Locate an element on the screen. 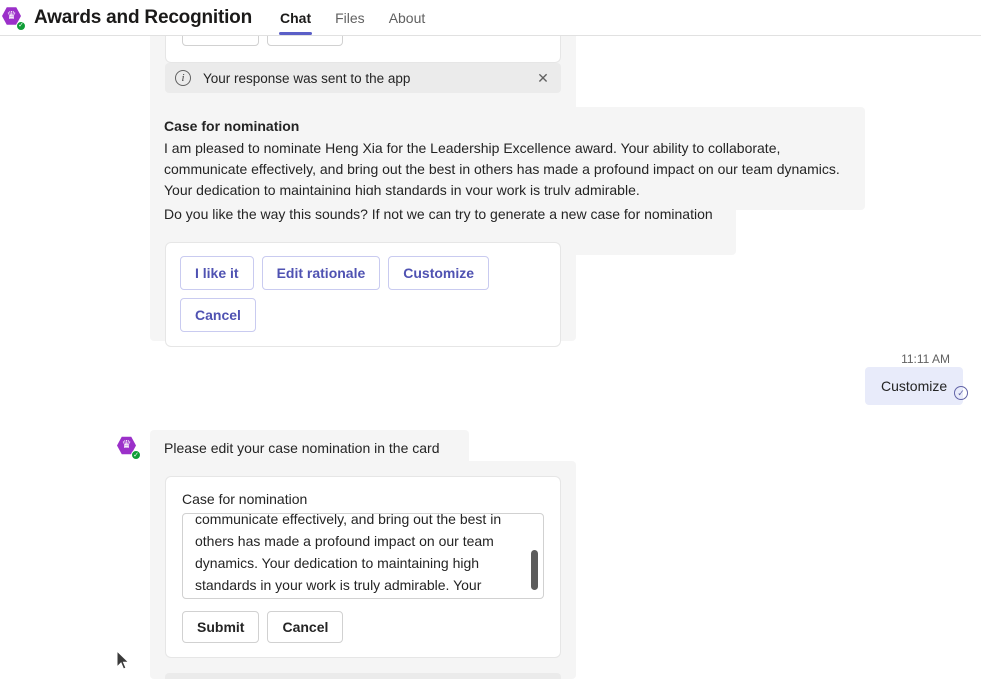 The width and height of the screenshot is (981, 679). tab-chat: Chat is located at coordinates (295, 18).